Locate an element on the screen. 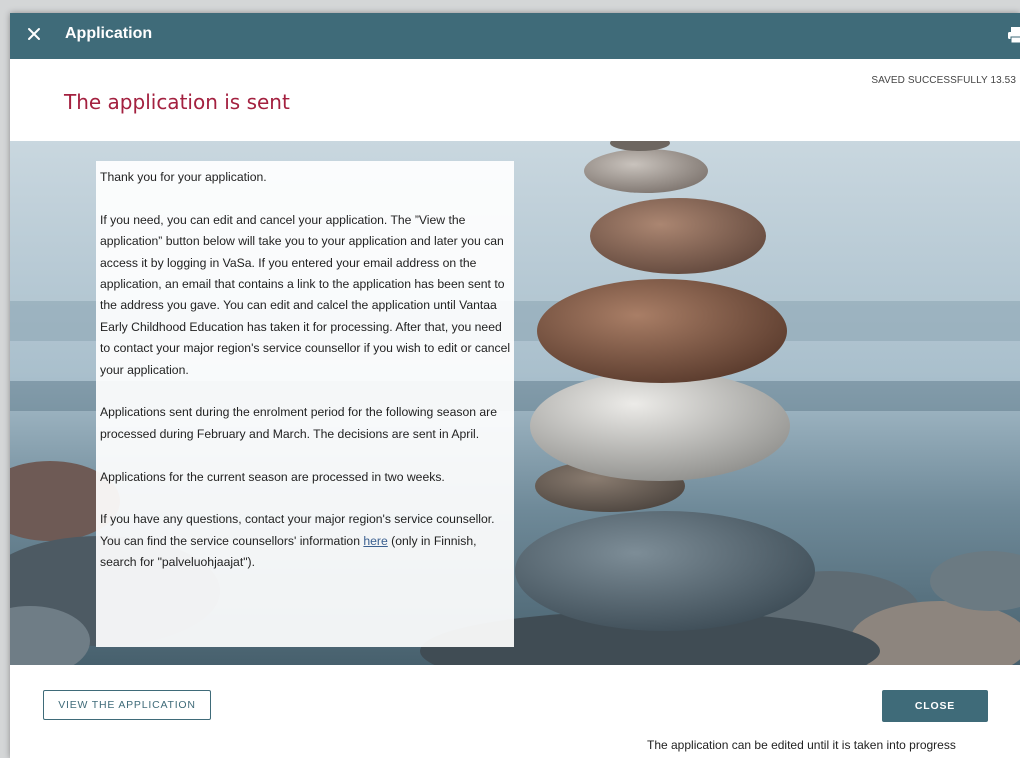 The image size is (1020, 758). dialog-titlebar: Application is located at coordinates (515, 36).